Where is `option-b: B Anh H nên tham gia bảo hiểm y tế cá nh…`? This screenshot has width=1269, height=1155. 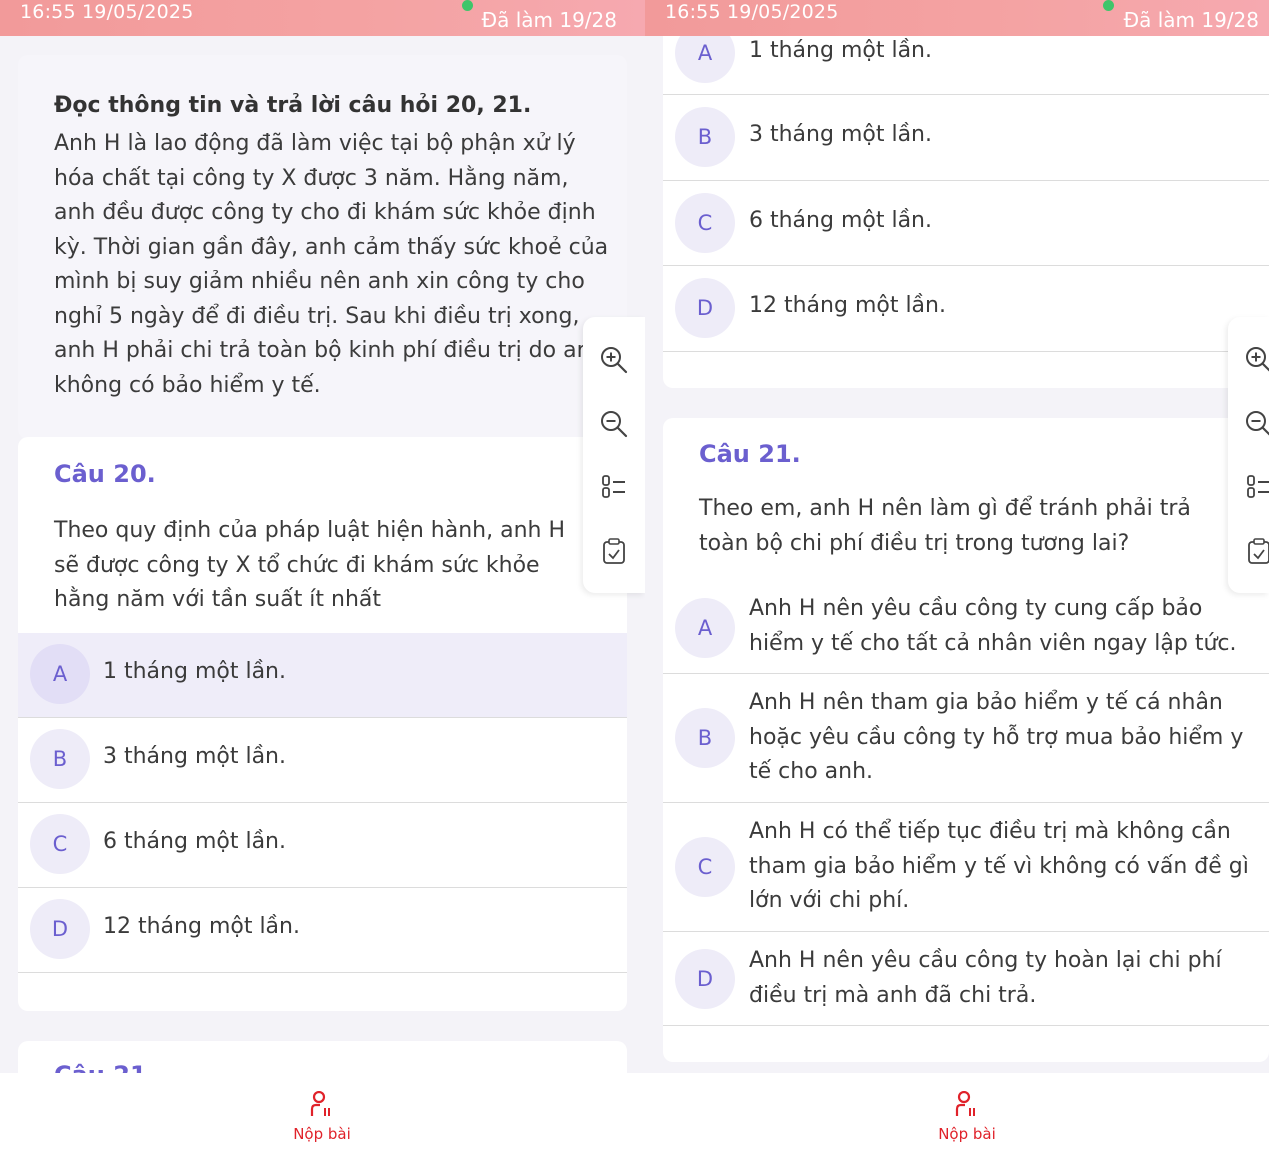
option-b: B Anh H nên tham gia bảo hiểm y tế cá nh… is located at coordinates (966, 738).